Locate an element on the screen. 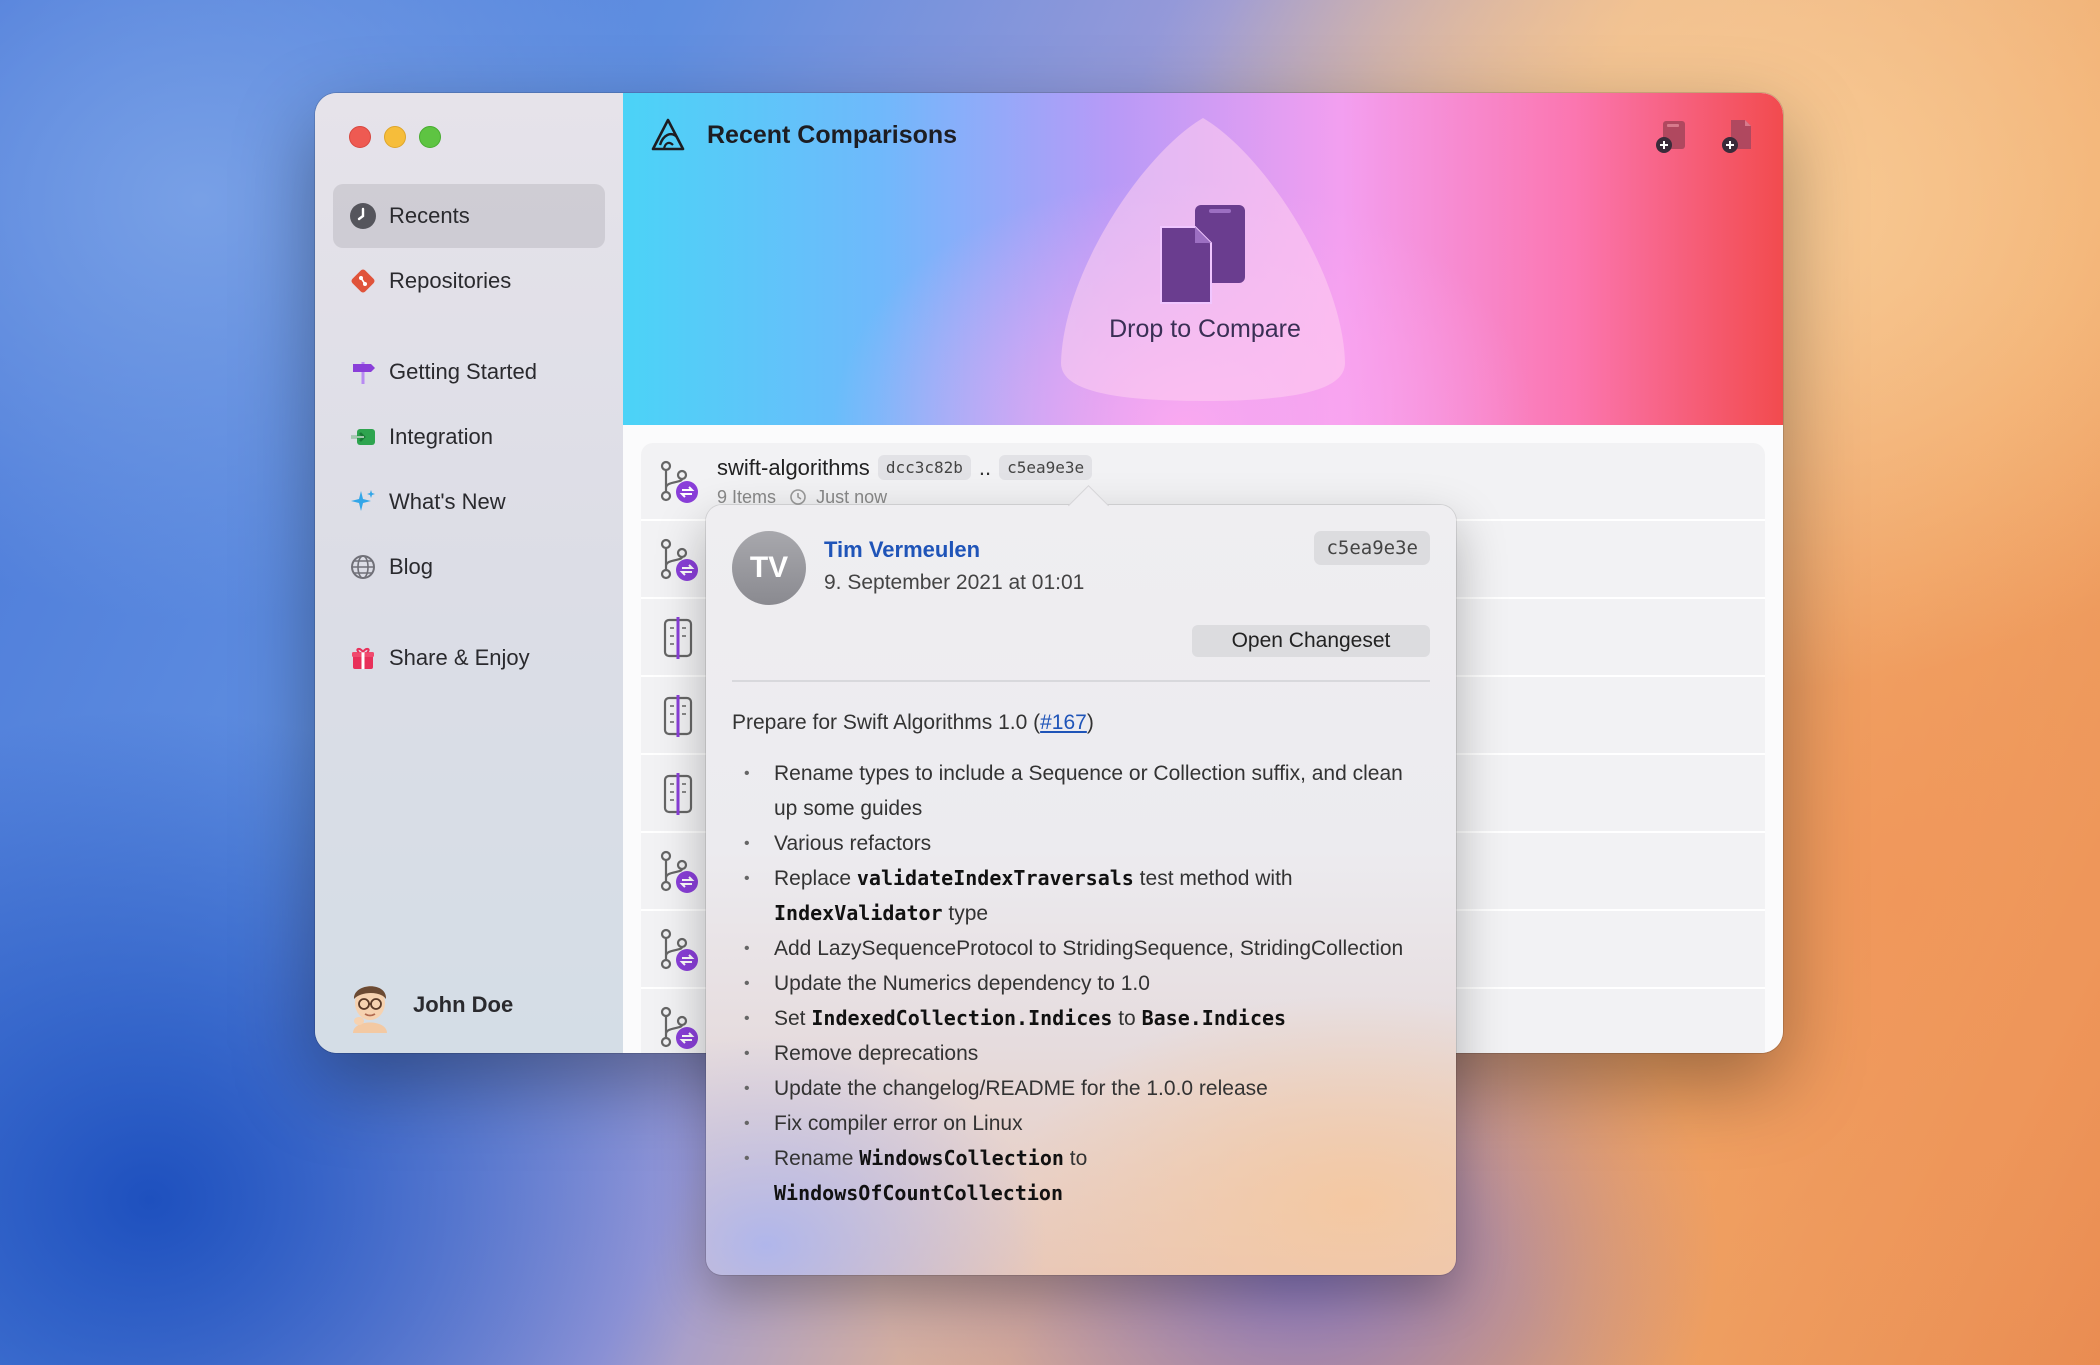  sidebar-item-label: Blog is located at coordinates (411, 566).